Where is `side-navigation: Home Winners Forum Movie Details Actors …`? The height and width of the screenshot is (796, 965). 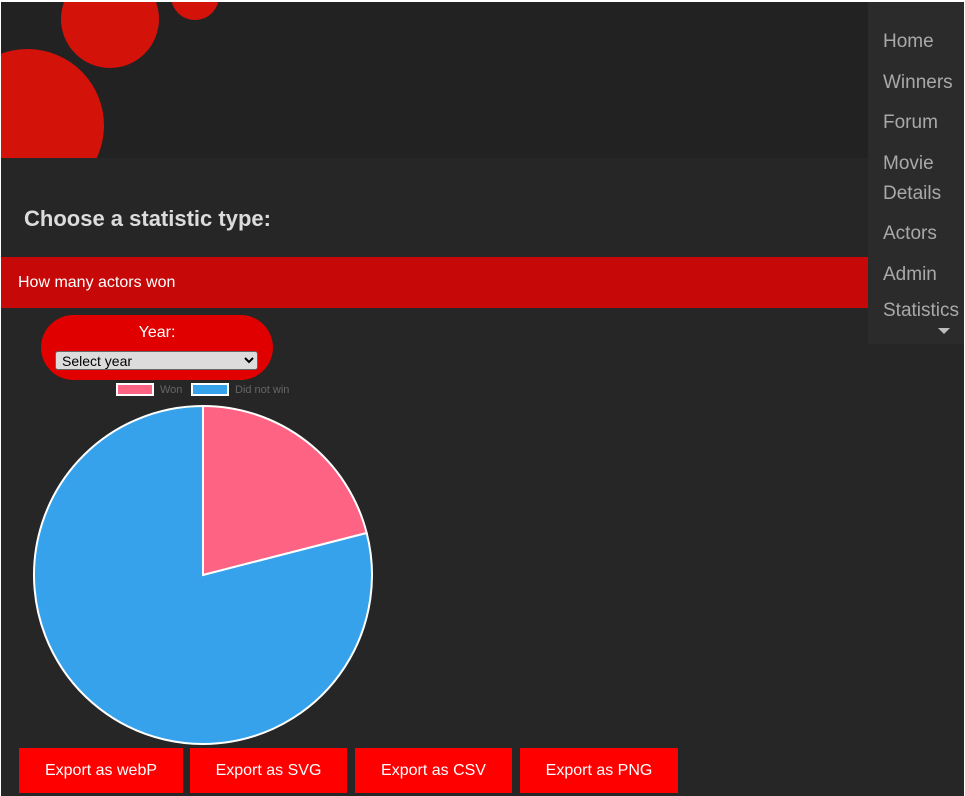
side-navigation: Home Winners Forum Movie Details Actors … is located at coordinates (916, 173).